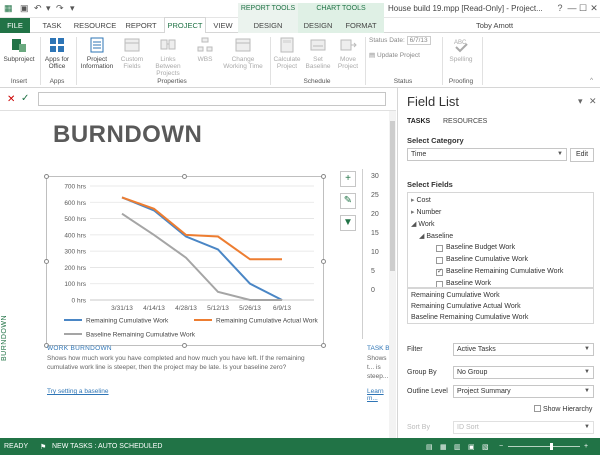  Describe the element at coordinates (127, 135) in the screenshot. I see `report-title: BURNDOWN` at that location.